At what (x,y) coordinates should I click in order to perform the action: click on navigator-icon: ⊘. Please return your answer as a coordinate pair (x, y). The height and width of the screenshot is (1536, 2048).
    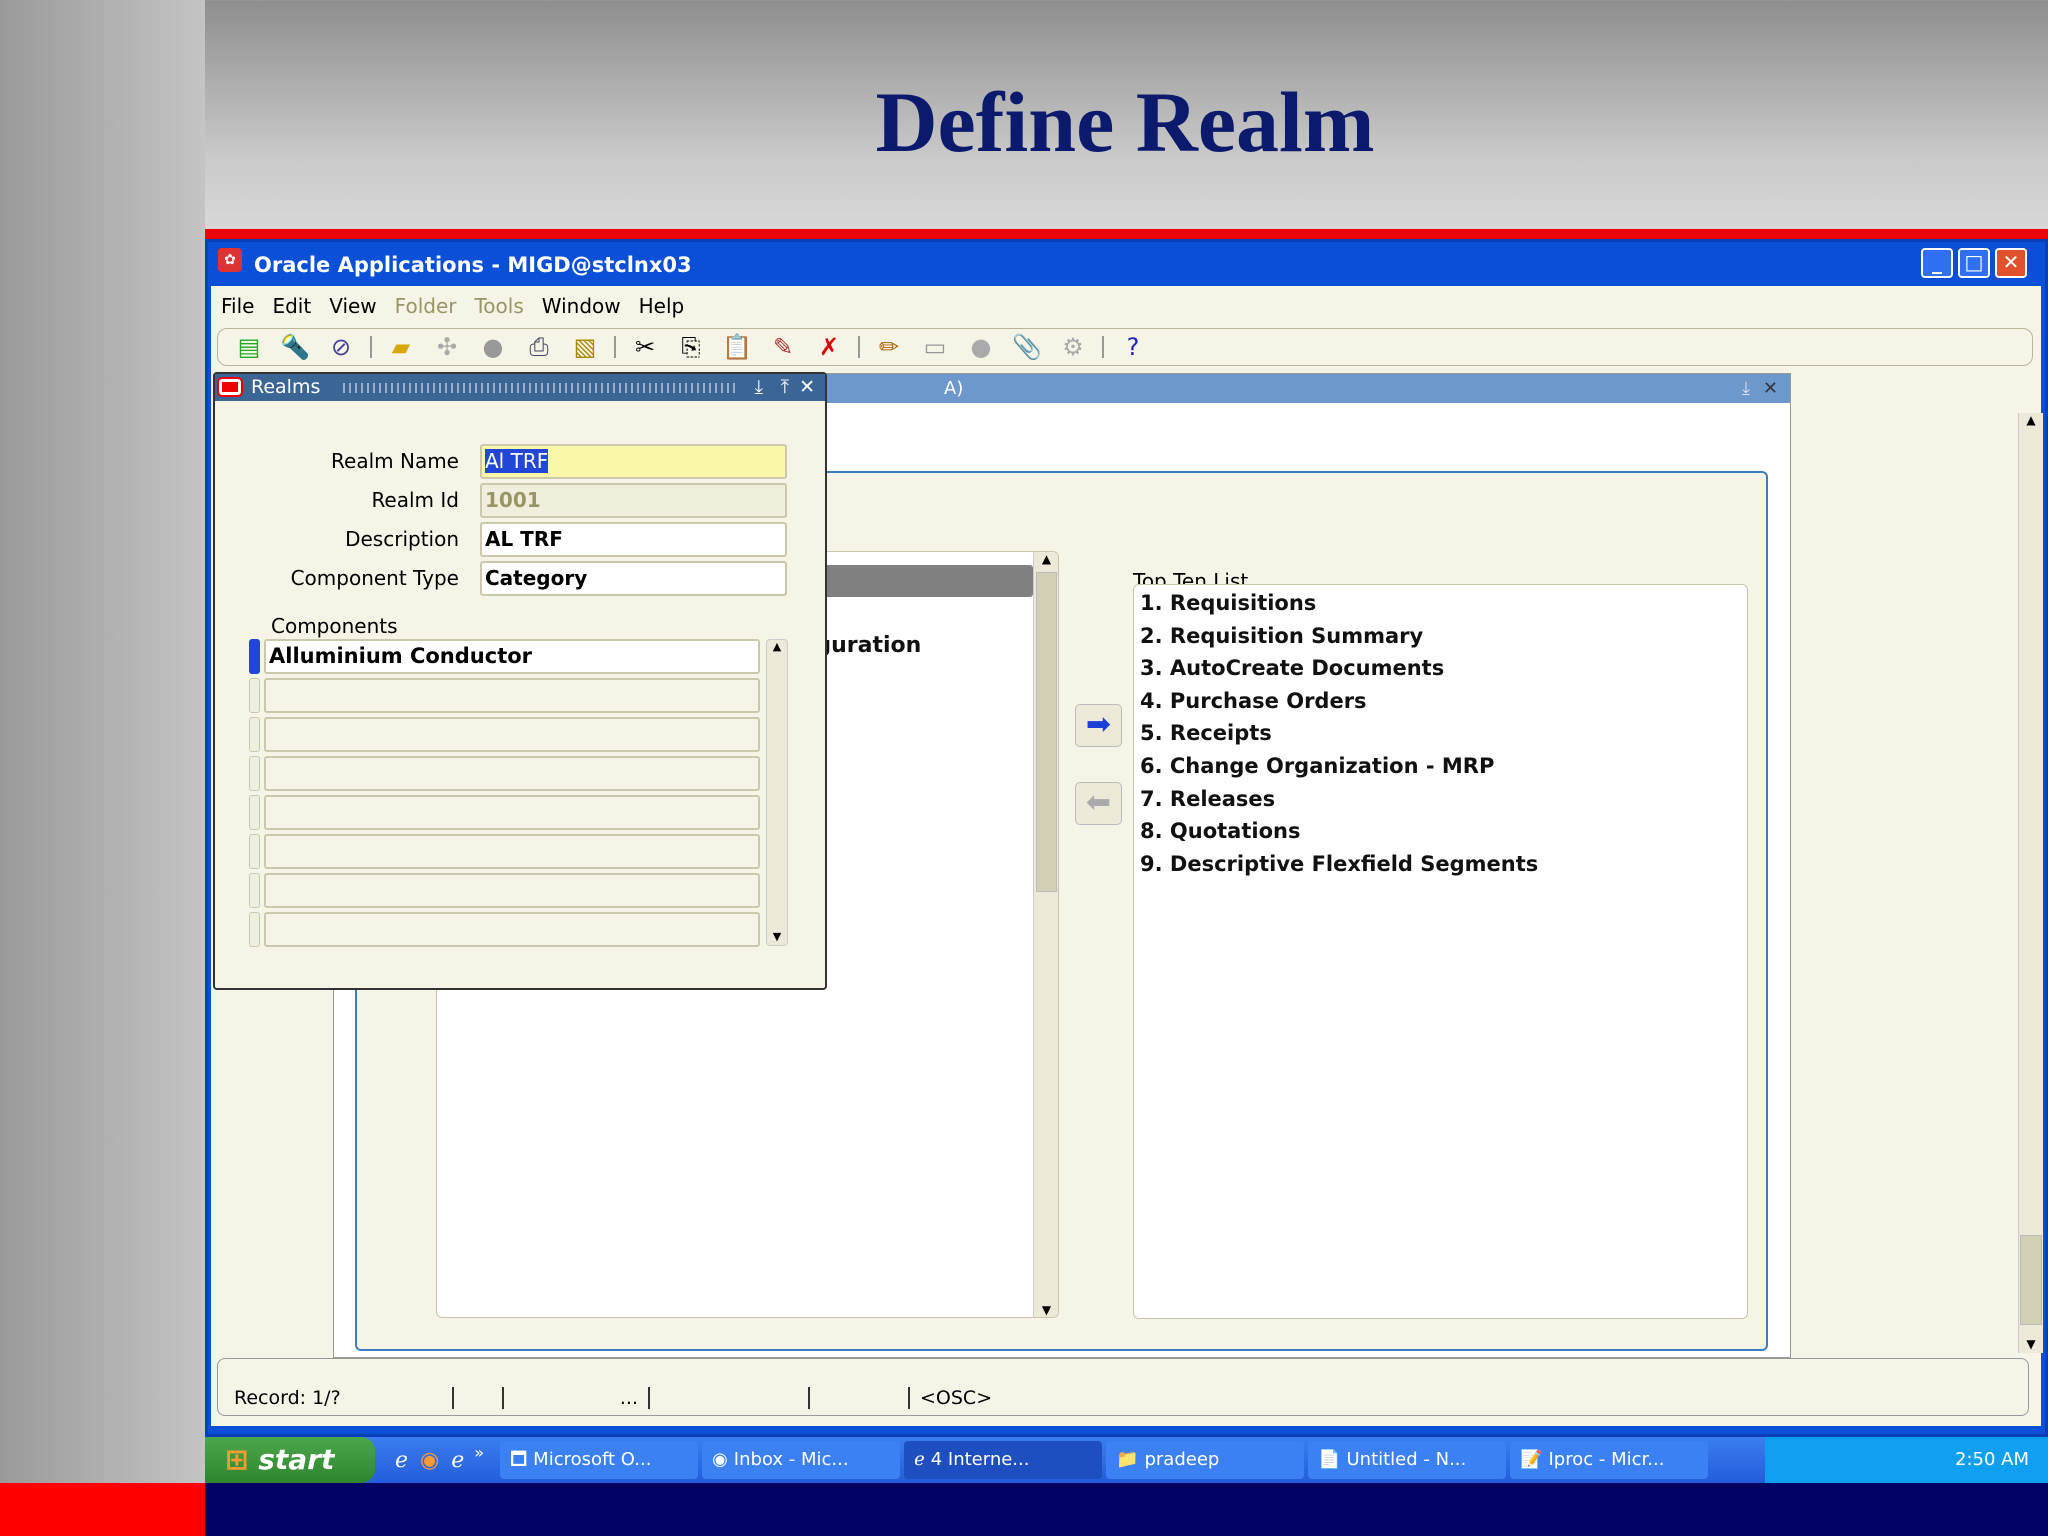
    Looking at the image, I should click on (341, 347).